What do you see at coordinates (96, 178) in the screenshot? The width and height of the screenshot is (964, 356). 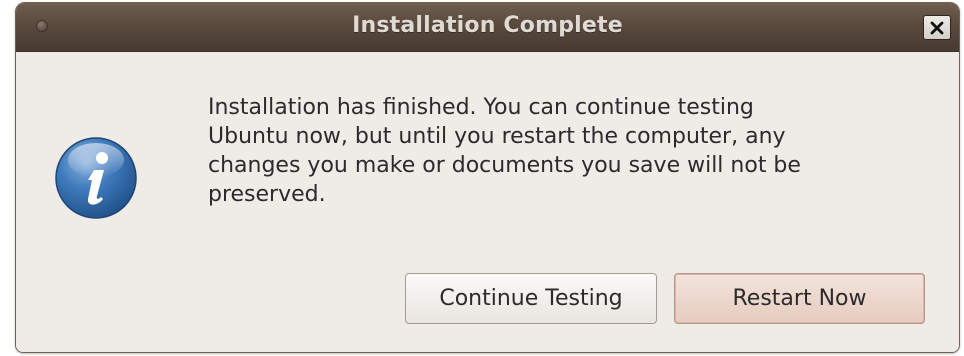 I see `info-icon` at bounding box center [96, 178].